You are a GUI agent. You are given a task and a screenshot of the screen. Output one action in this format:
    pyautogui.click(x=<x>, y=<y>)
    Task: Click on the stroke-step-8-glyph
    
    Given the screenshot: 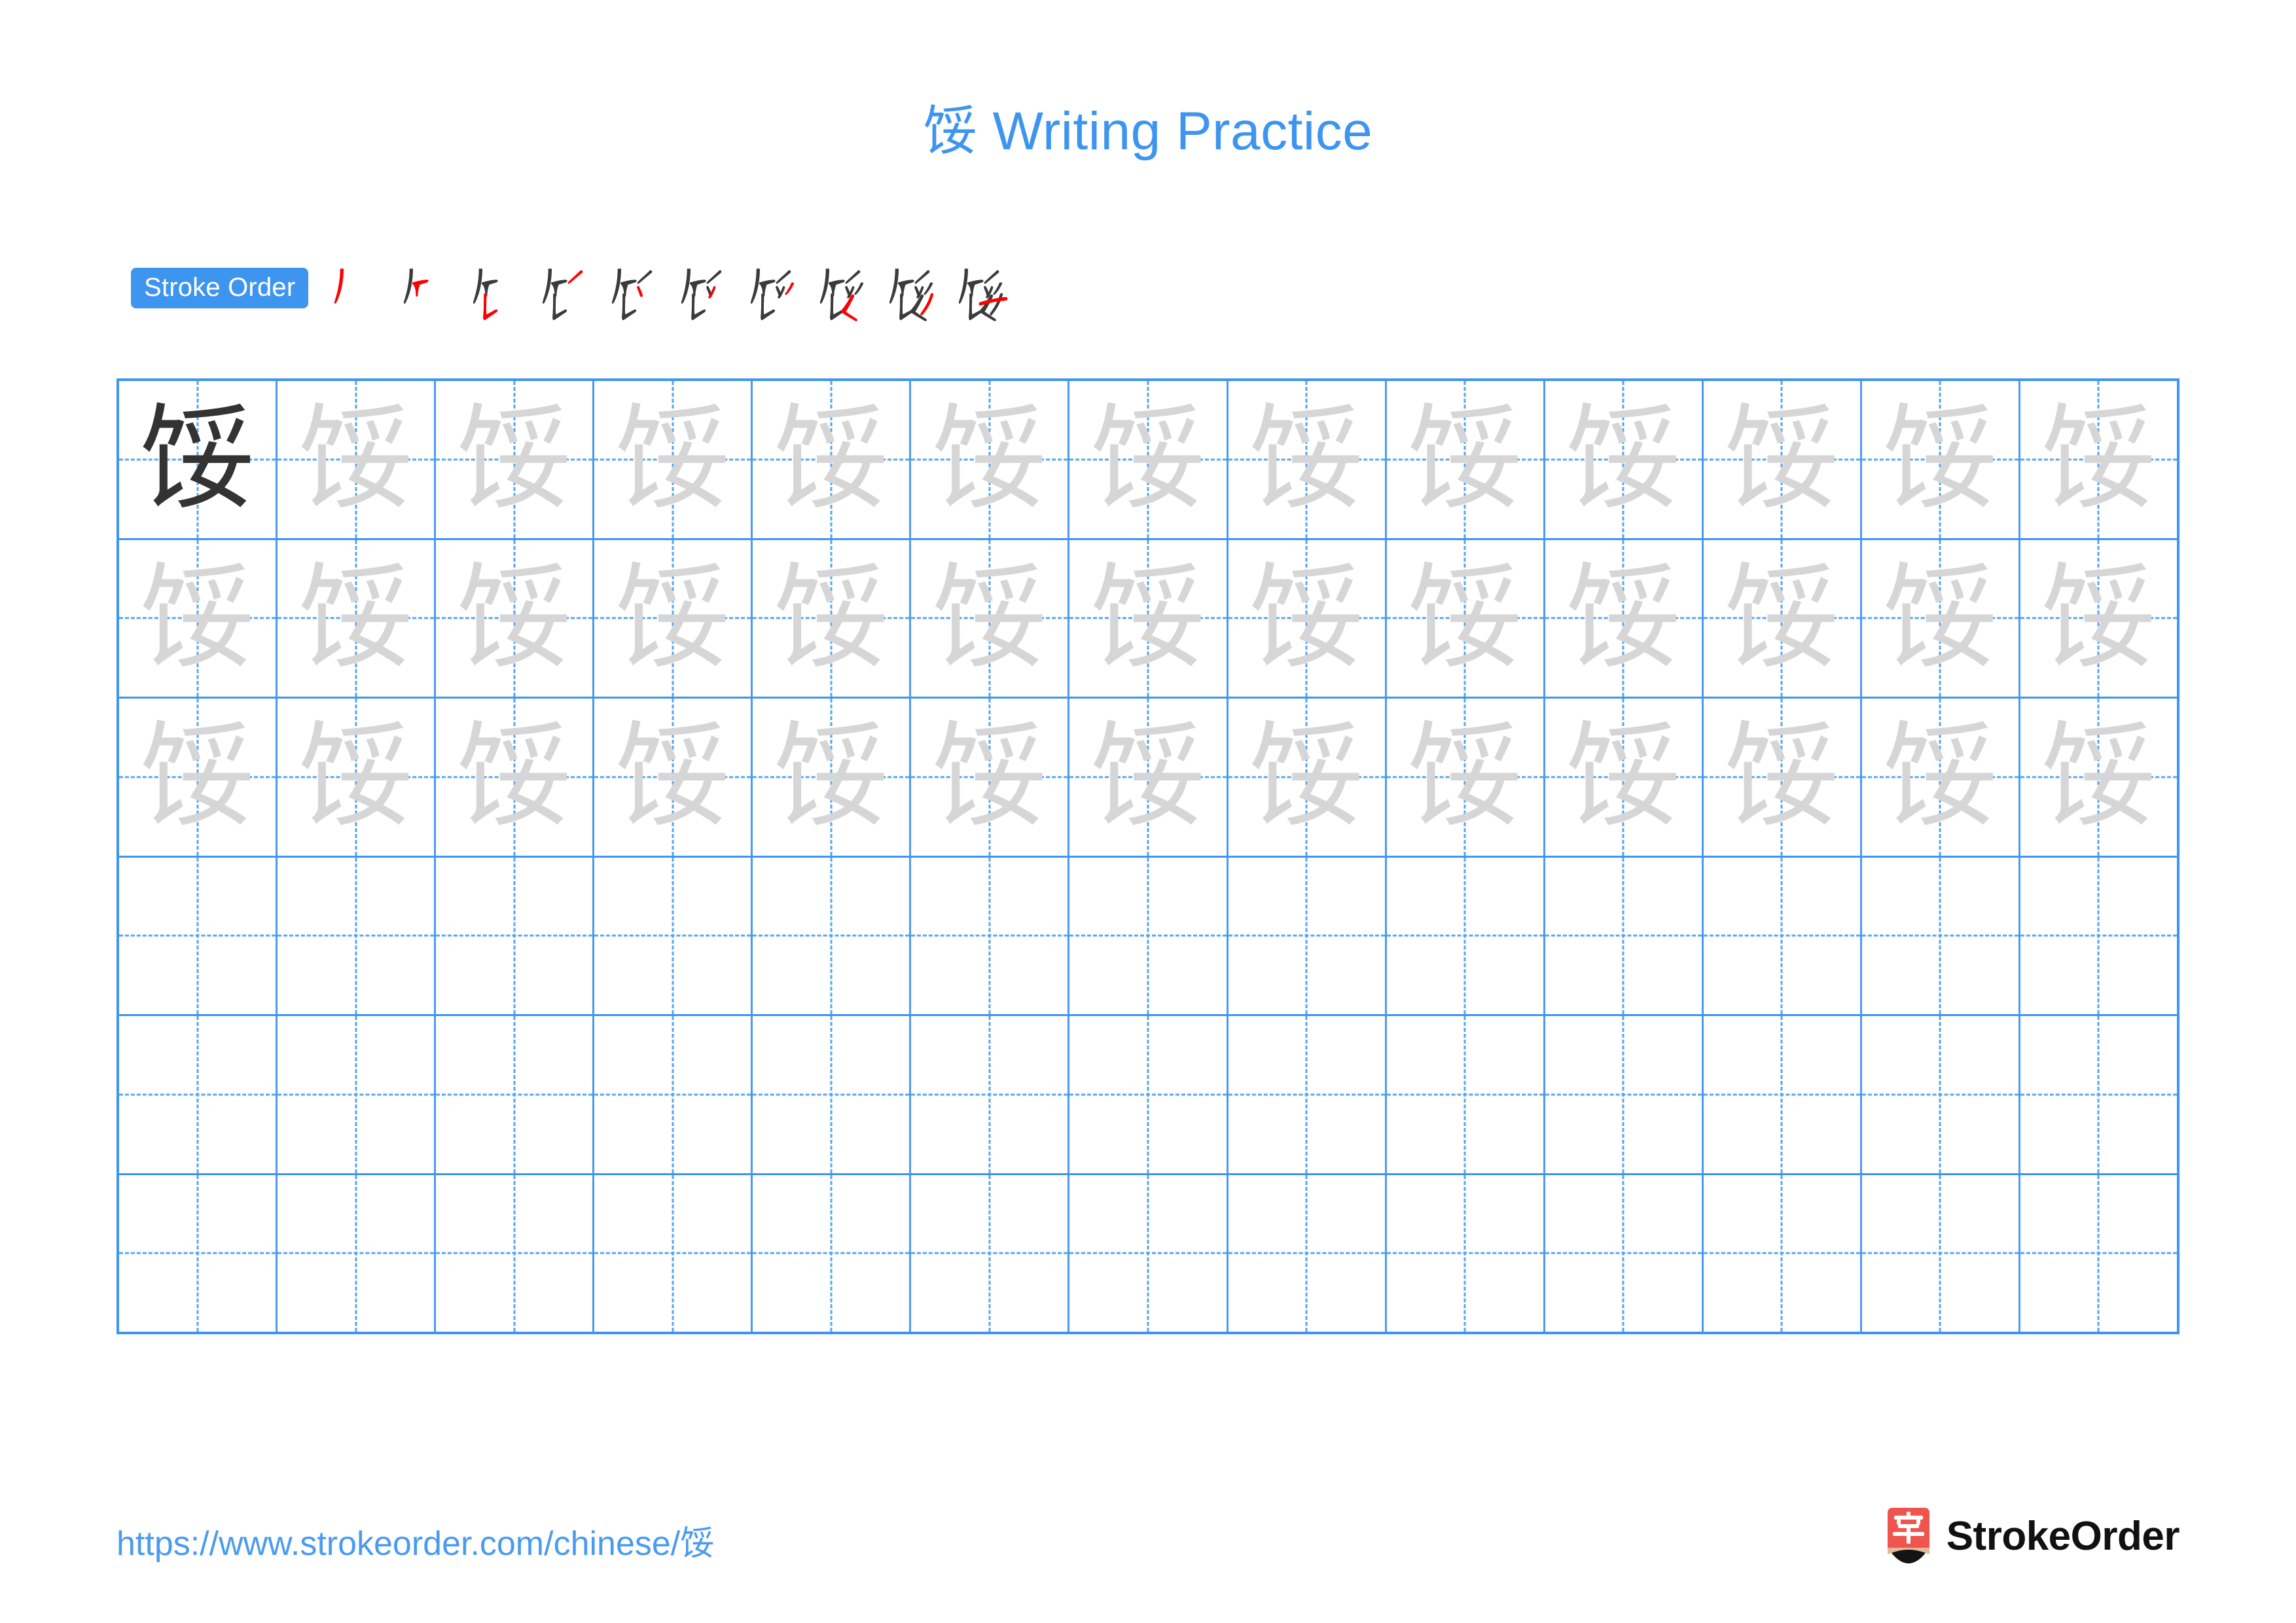 What is the action you would take?
    pyautogui.click(x=842, y=294)
    